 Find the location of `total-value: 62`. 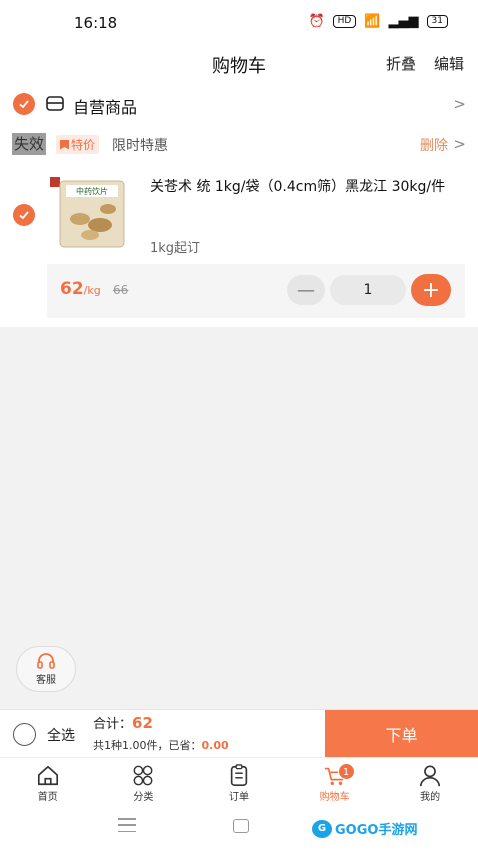

total-value: 62 is located at coordinates (142, 723).